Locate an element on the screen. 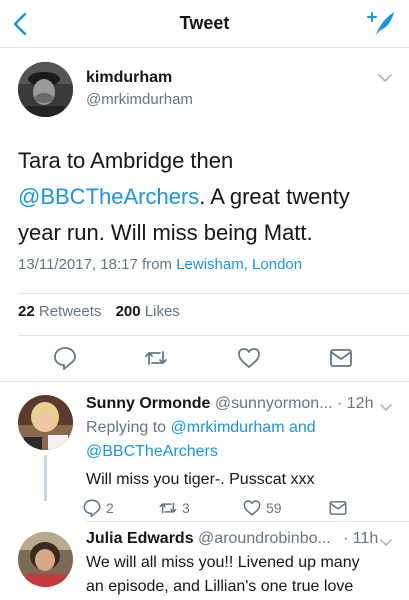 The width and height of the screenshot is (409, 600). tweet-text-fragment: . A great twenty is located at coordinates (274, 196).